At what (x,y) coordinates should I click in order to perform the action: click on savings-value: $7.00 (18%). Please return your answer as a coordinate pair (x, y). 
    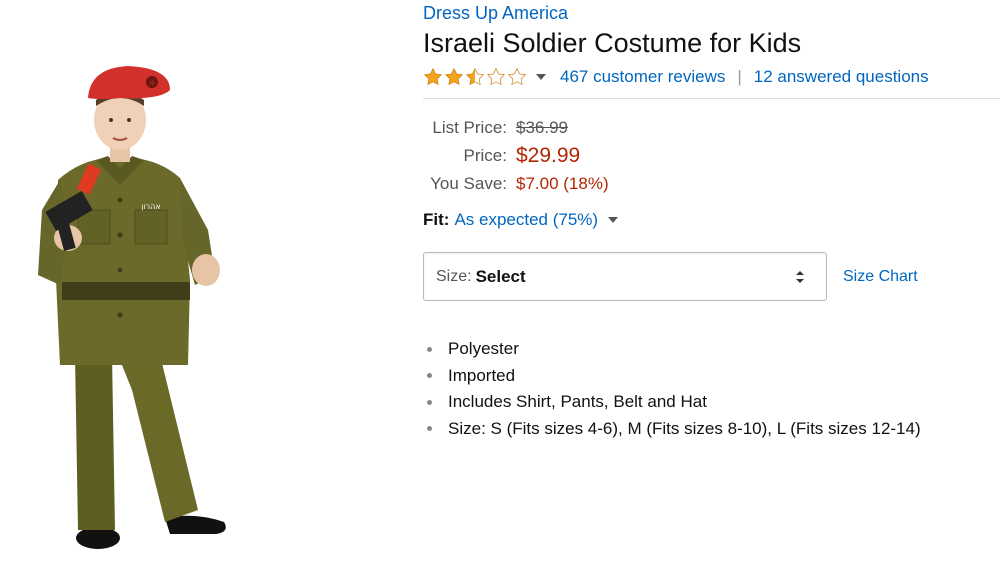
    Looking at the image, I should click on (562, 183).